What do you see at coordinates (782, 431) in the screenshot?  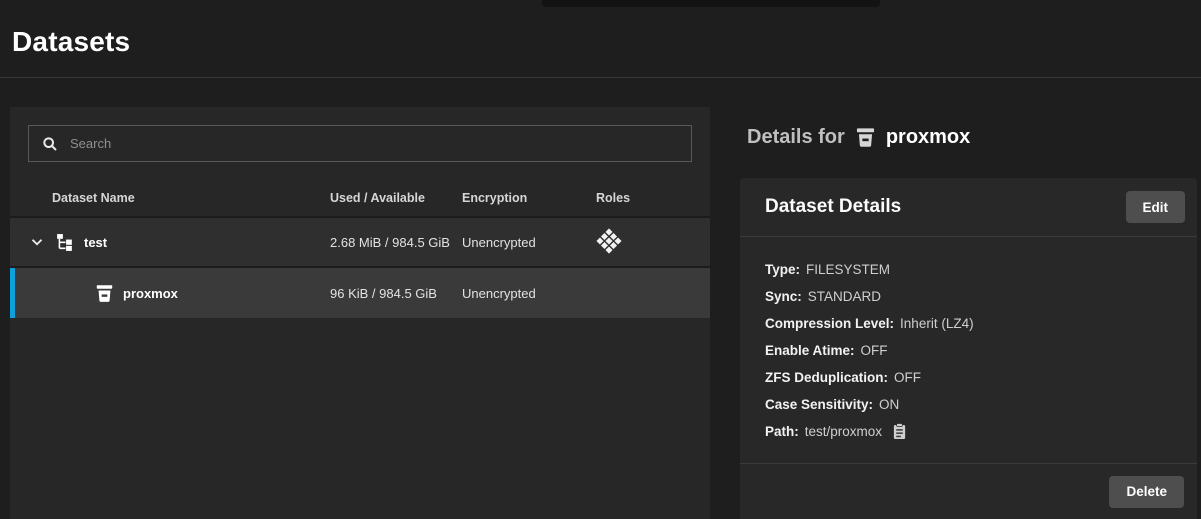 I see `field-label: Path:` at bounding box center [782, 431].